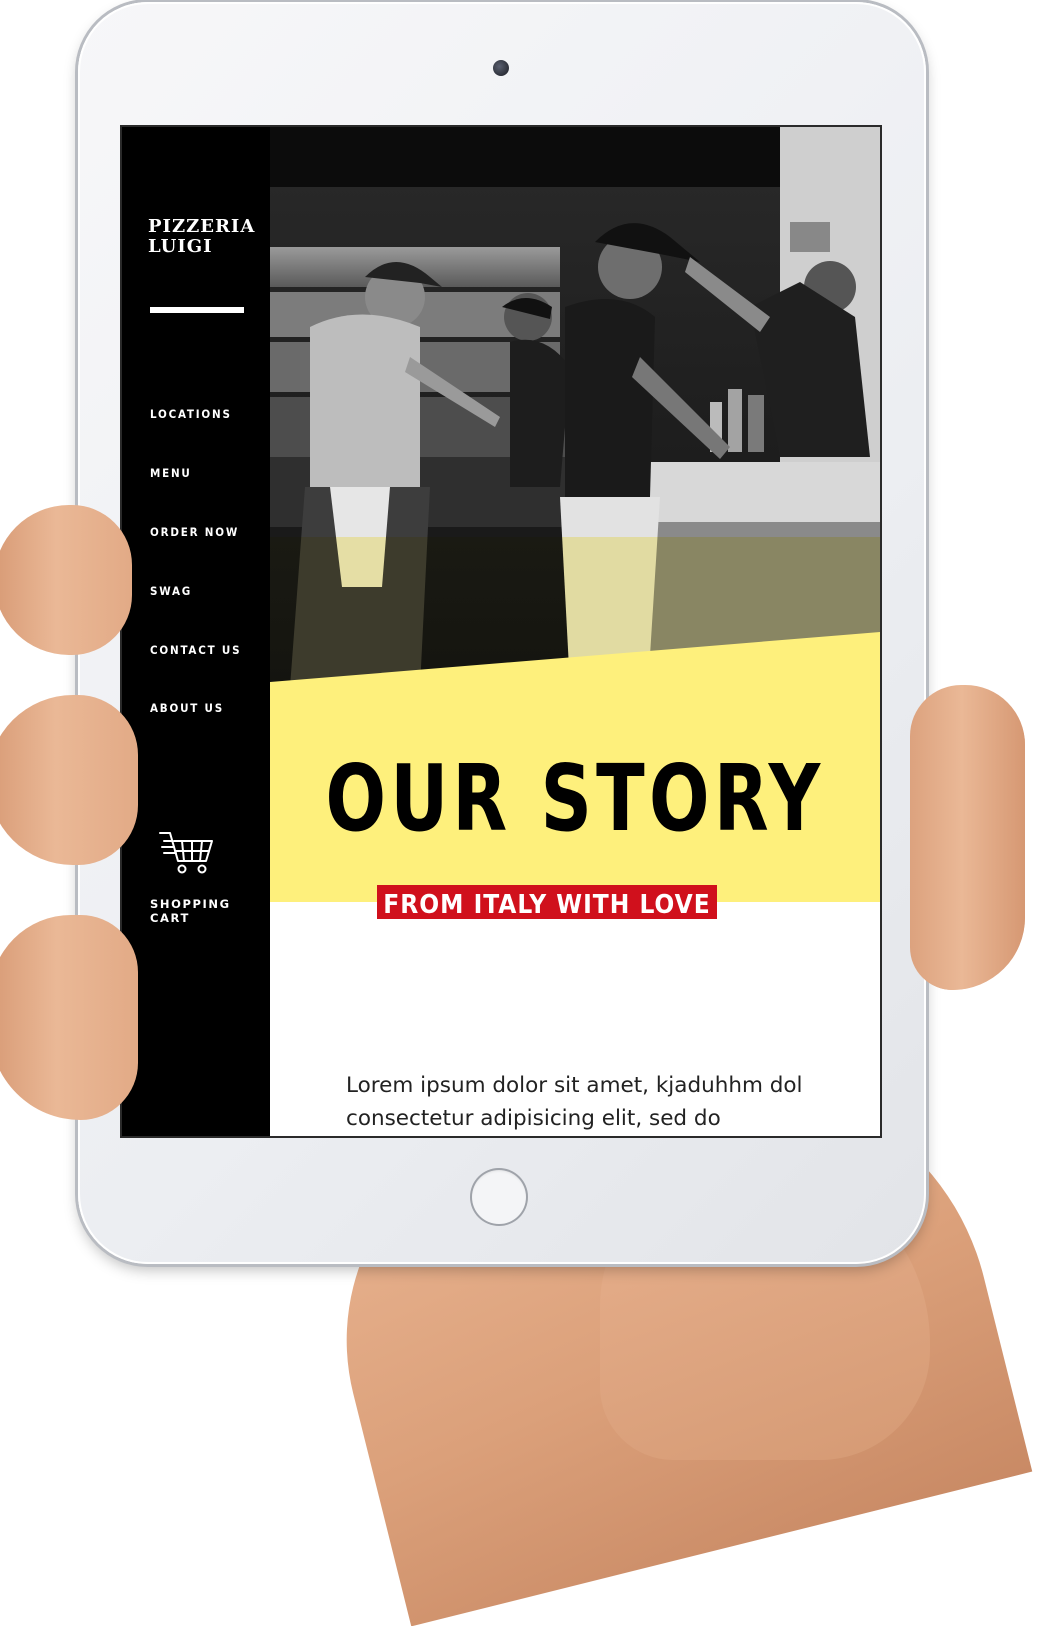  I want to click on nav-item-order-now: ORDER NOW, so click(194, 532).